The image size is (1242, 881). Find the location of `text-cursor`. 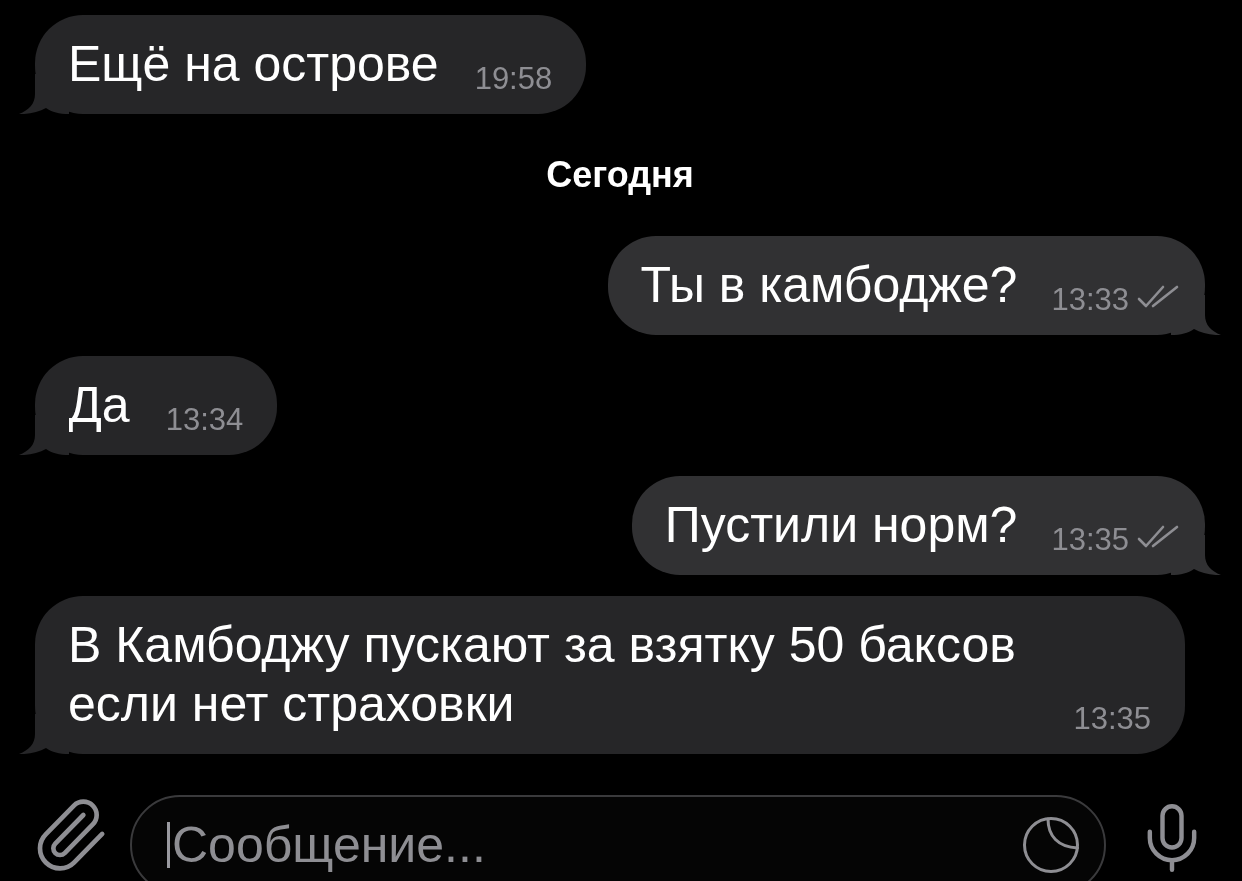

text-cursor is located at coordinates (168, 845).